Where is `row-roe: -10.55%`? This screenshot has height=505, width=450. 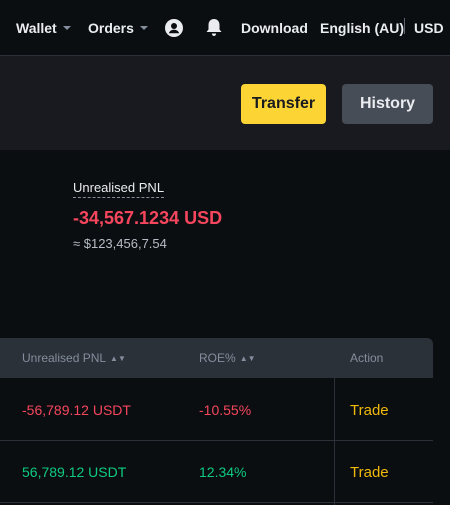
row-roe: -10.55% is located at coordinates (225, 410).